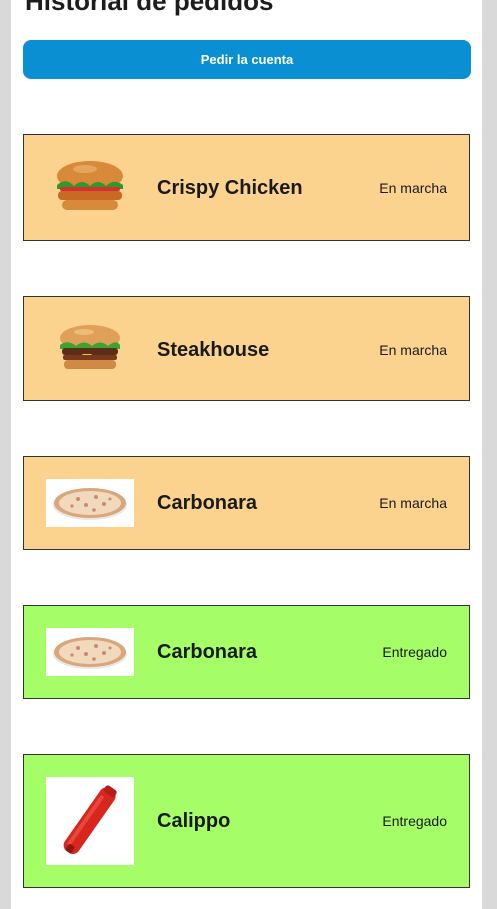 This screenshot has height=909, width=497. What do you see at coordinates (213, 350) in the screenshot?
I see `order-name: Steakhouse` at bounding box center [213, 350].